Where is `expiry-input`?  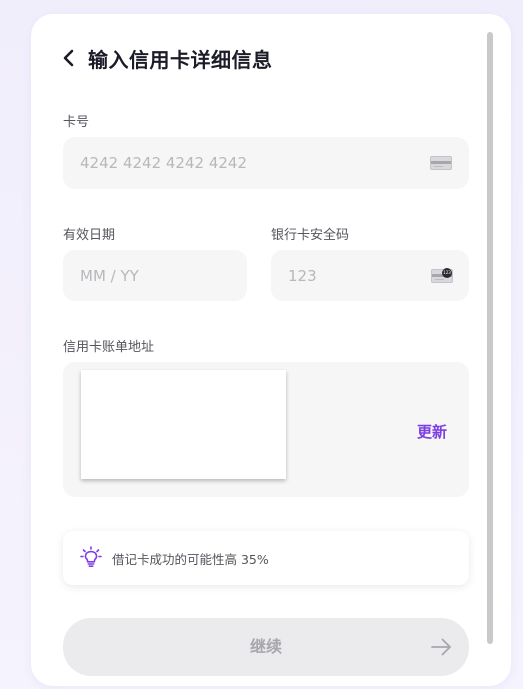 expiry-input is located at coordinates (155, 275).